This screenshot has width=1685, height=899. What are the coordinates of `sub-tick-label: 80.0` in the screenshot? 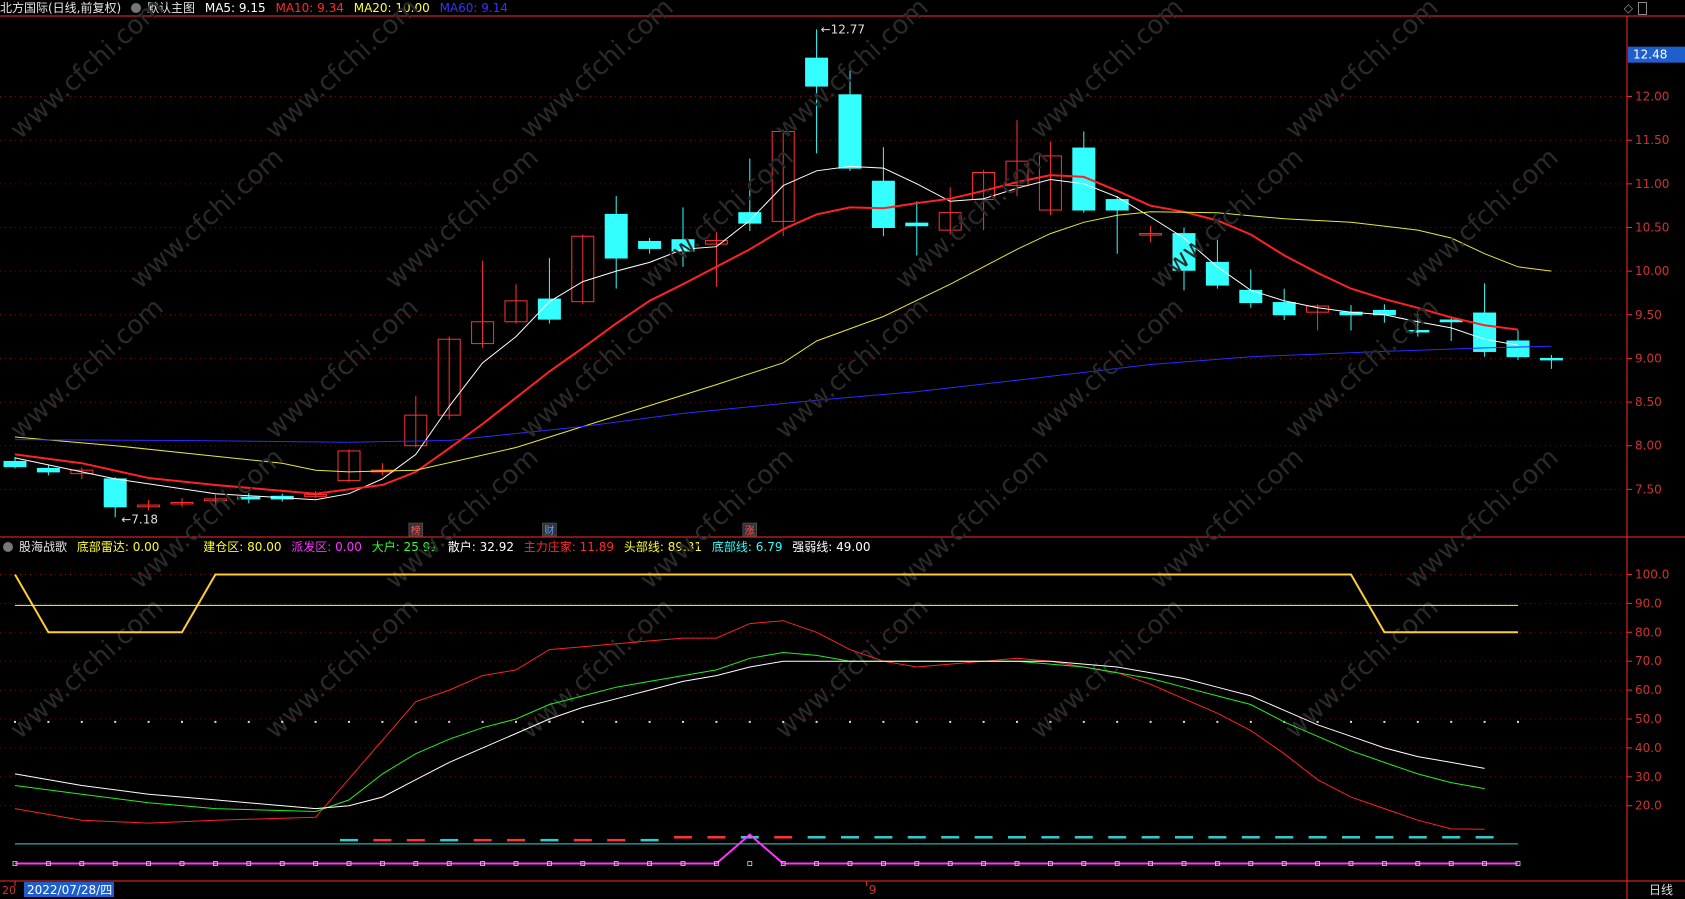 It's located at (1648, 632).